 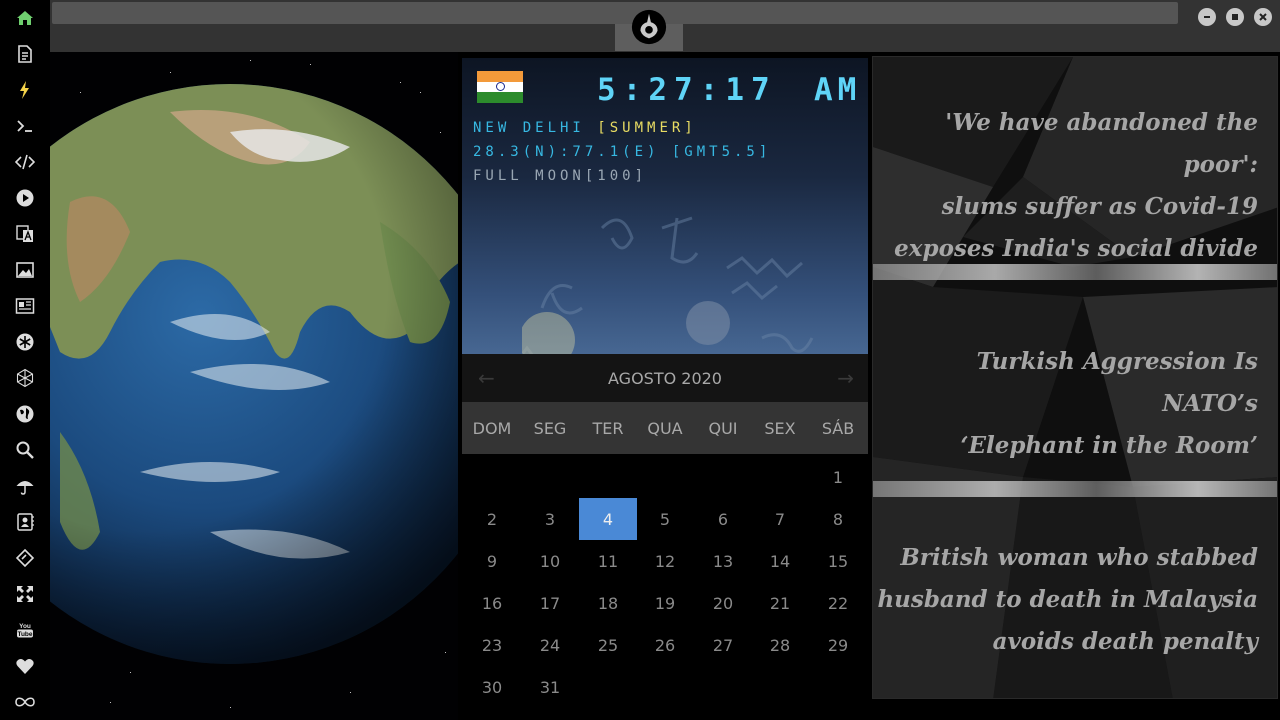 I want to click on lightning-icon, so click(x=25, y=90).